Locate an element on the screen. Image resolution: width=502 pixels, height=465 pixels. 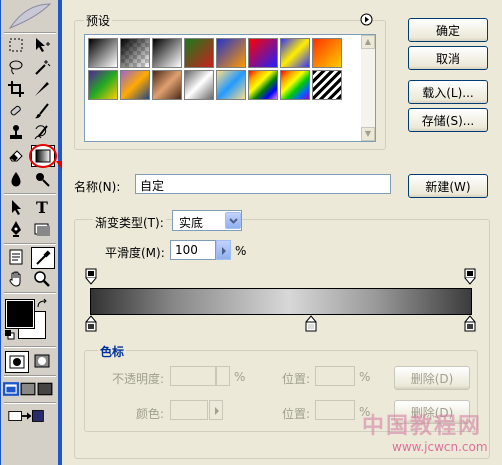
color-menu-button is located at coordinates (216, 410).